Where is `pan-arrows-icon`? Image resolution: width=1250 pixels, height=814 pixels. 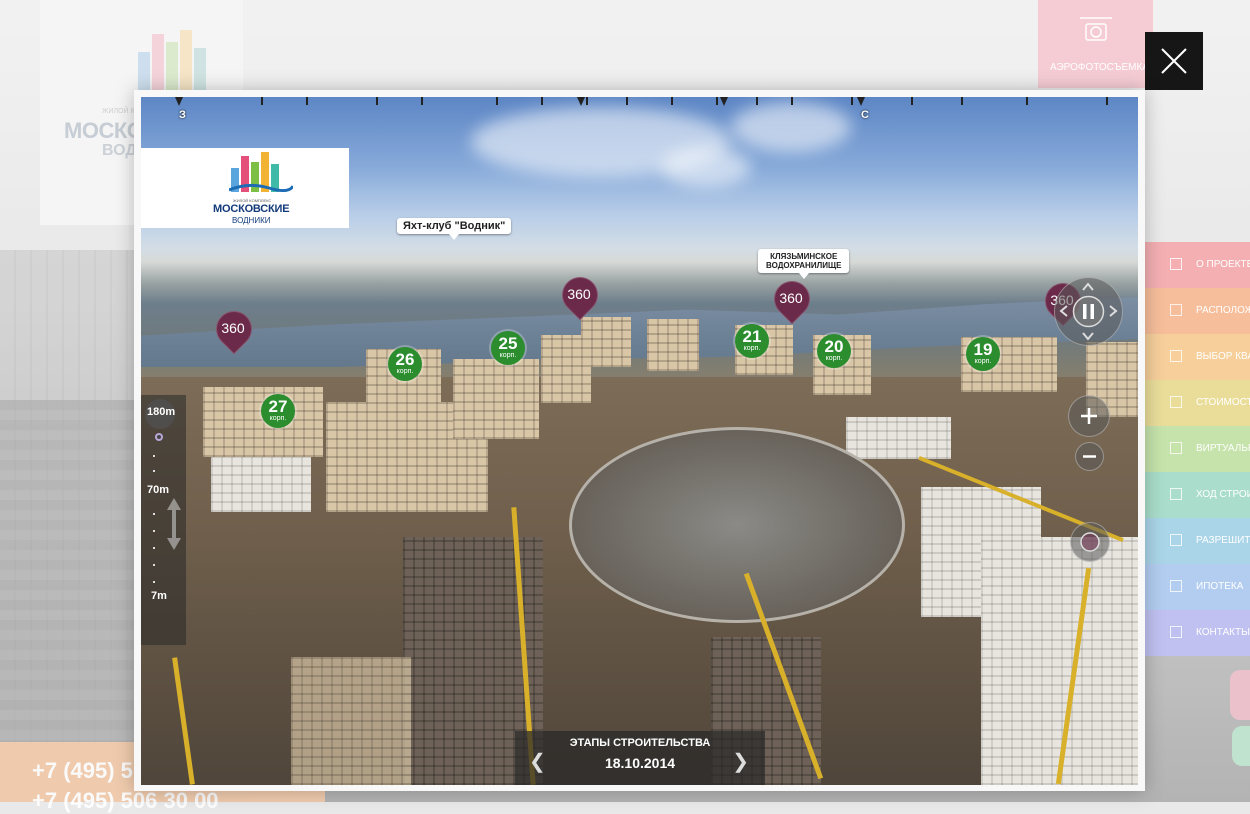 pan-arrows-icon is located at coordinates (1088, 311).